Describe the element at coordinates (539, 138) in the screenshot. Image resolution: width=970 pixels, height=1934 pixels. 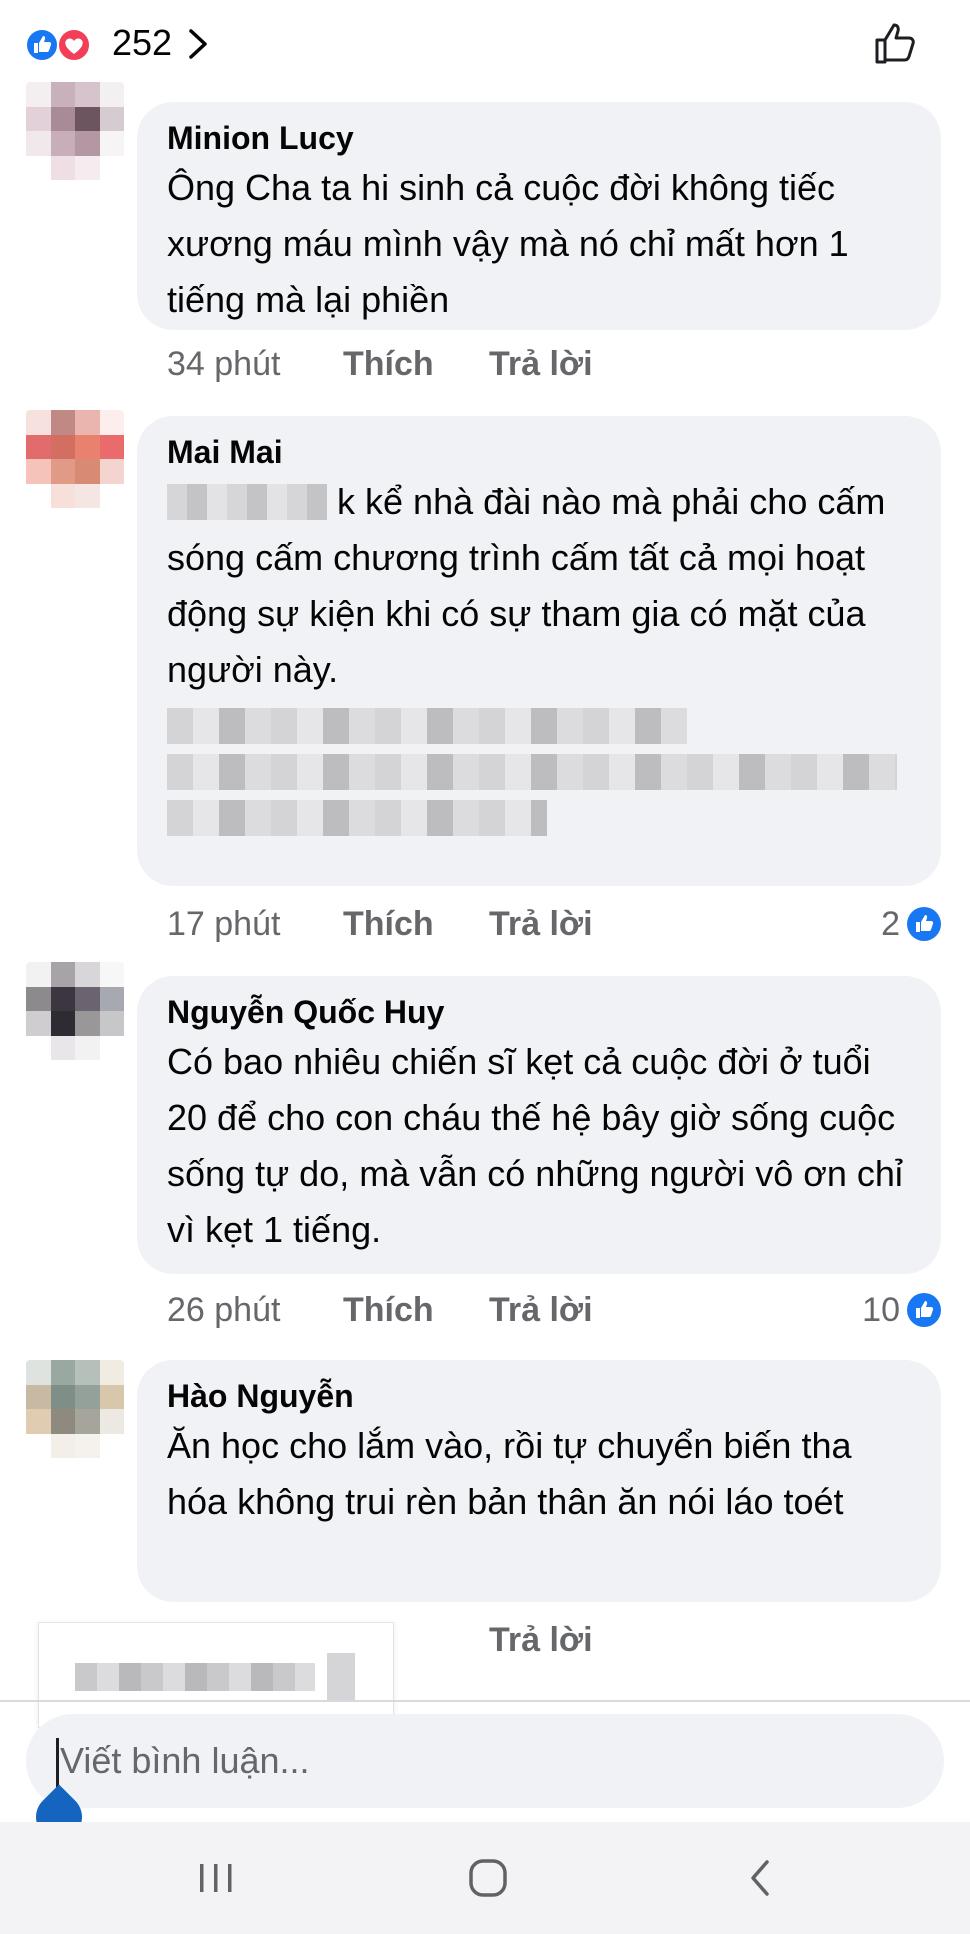
I see `comment-author: Minion Lucy` at that location.